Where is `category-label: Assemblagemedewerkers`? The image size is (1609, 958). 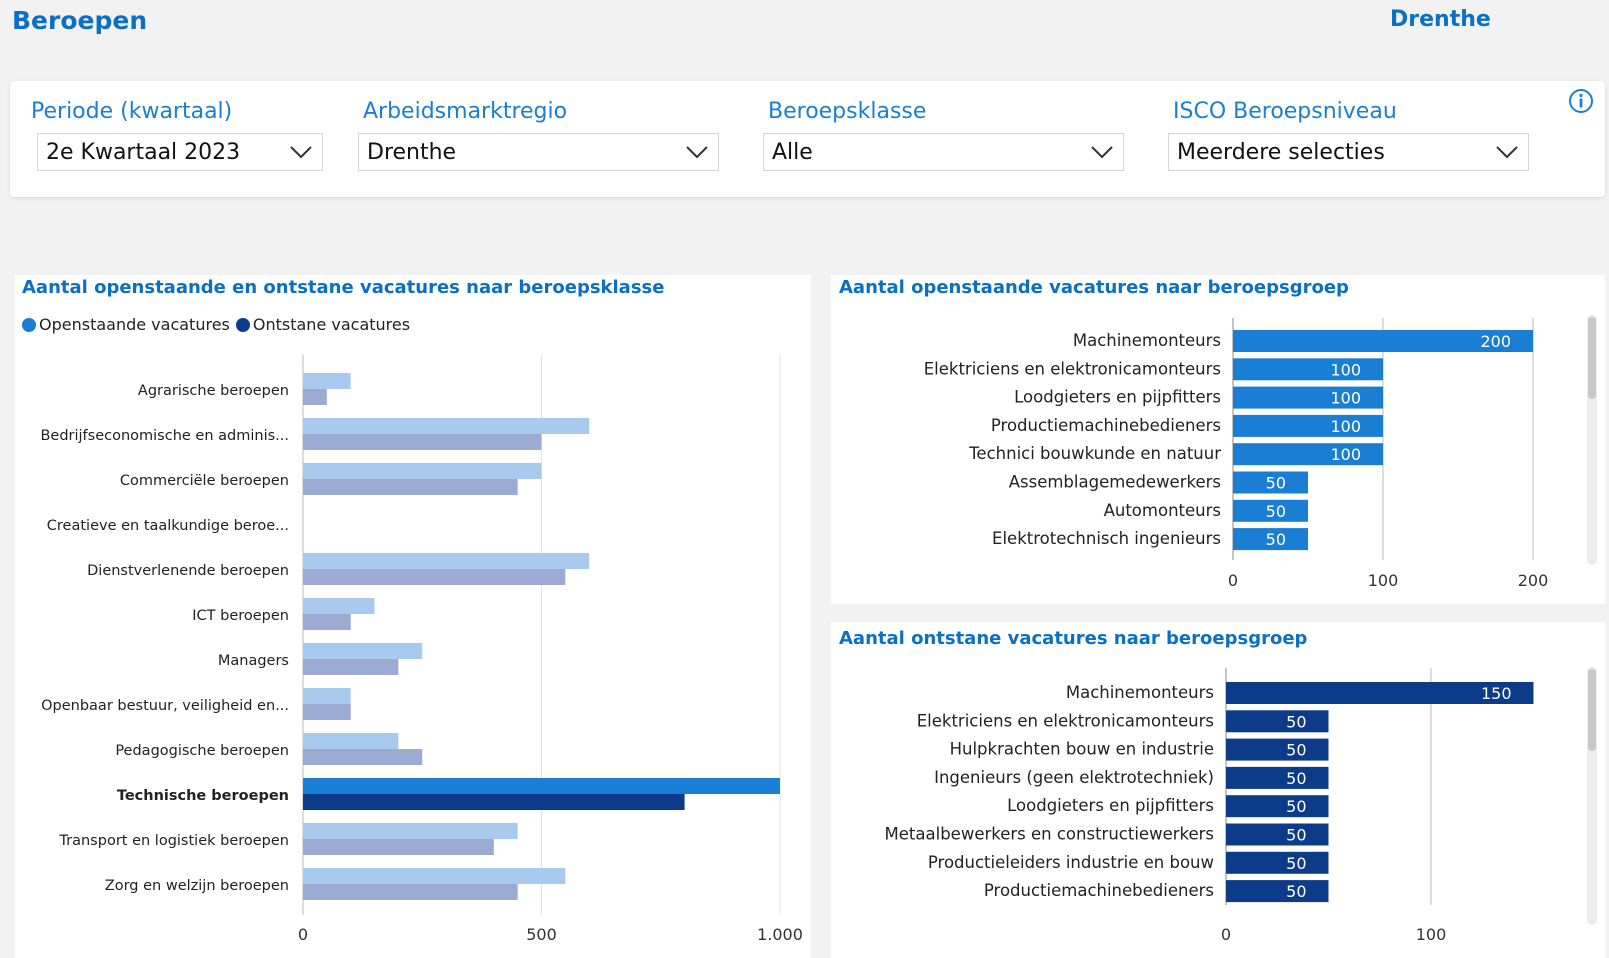 category-label: Assemblagemedewerkers is located at coordinates (1115, 482).